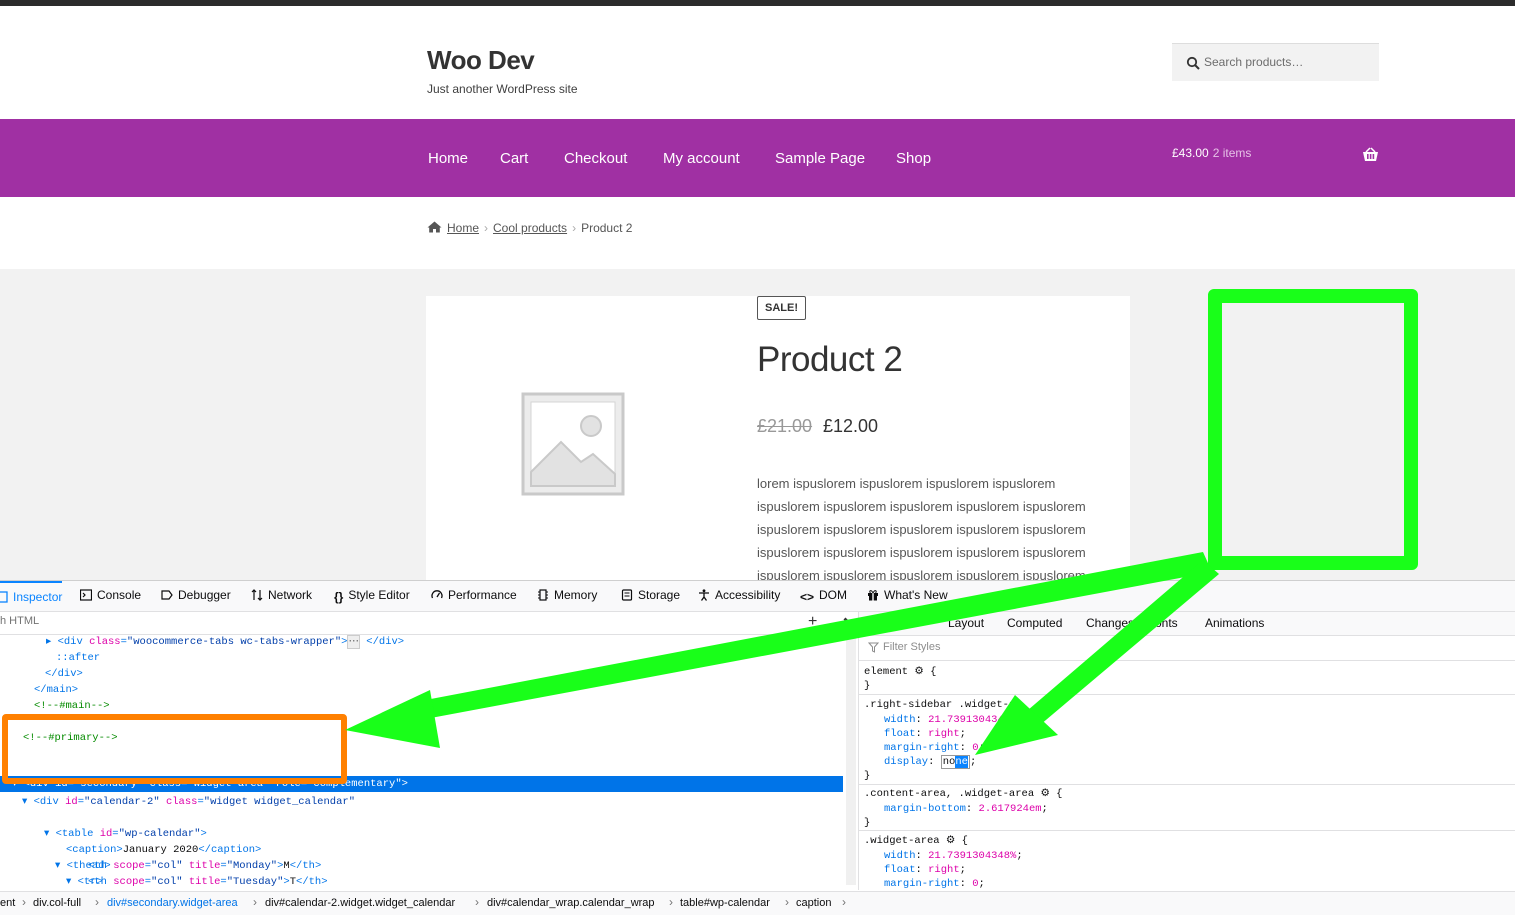  Describe the element at coordinates (56, 690) in the screenshot. I see `markup-node: </main>` at that location.